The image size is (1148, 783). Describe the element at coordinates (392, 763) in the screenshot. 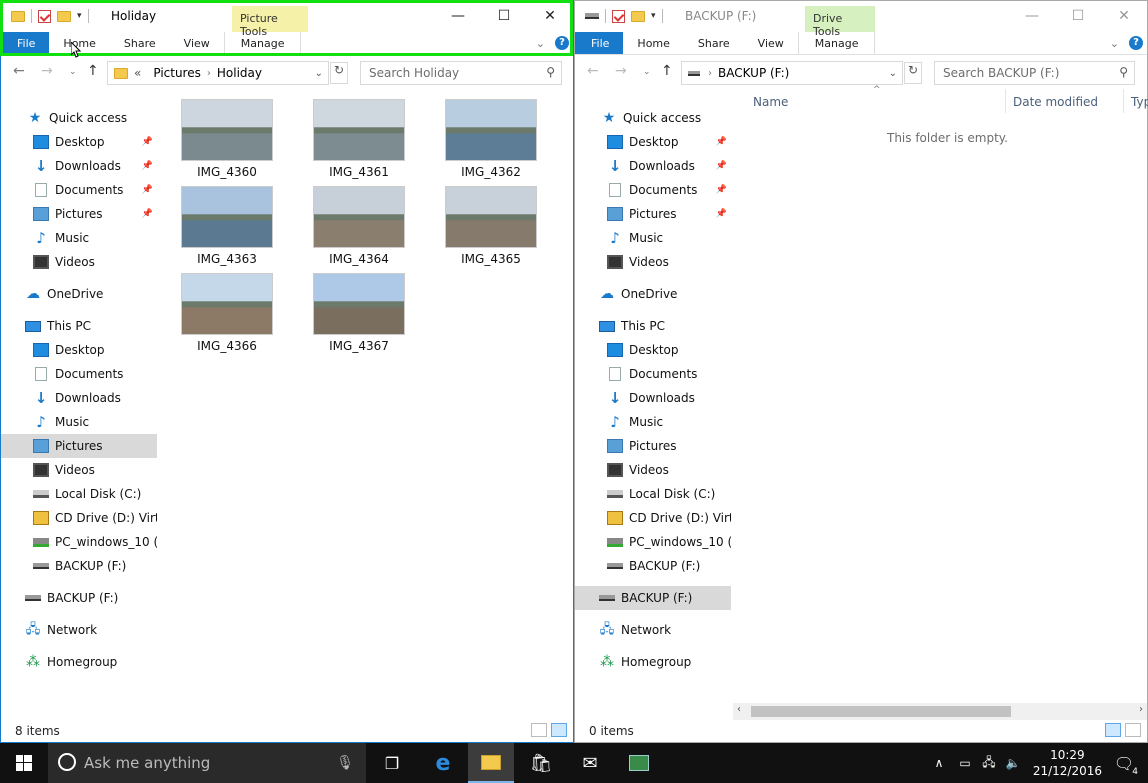

I see `task-view-icon: ❐` at that location.